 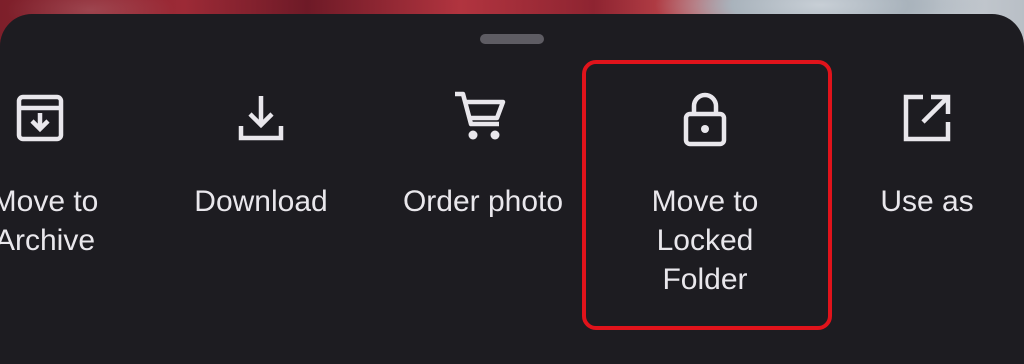 What do you see at coordinates (705, 240) in the screenshot?
I see `move-to-locked-folder-label: Move to Locked Folder` at bounding box center [705, 240].